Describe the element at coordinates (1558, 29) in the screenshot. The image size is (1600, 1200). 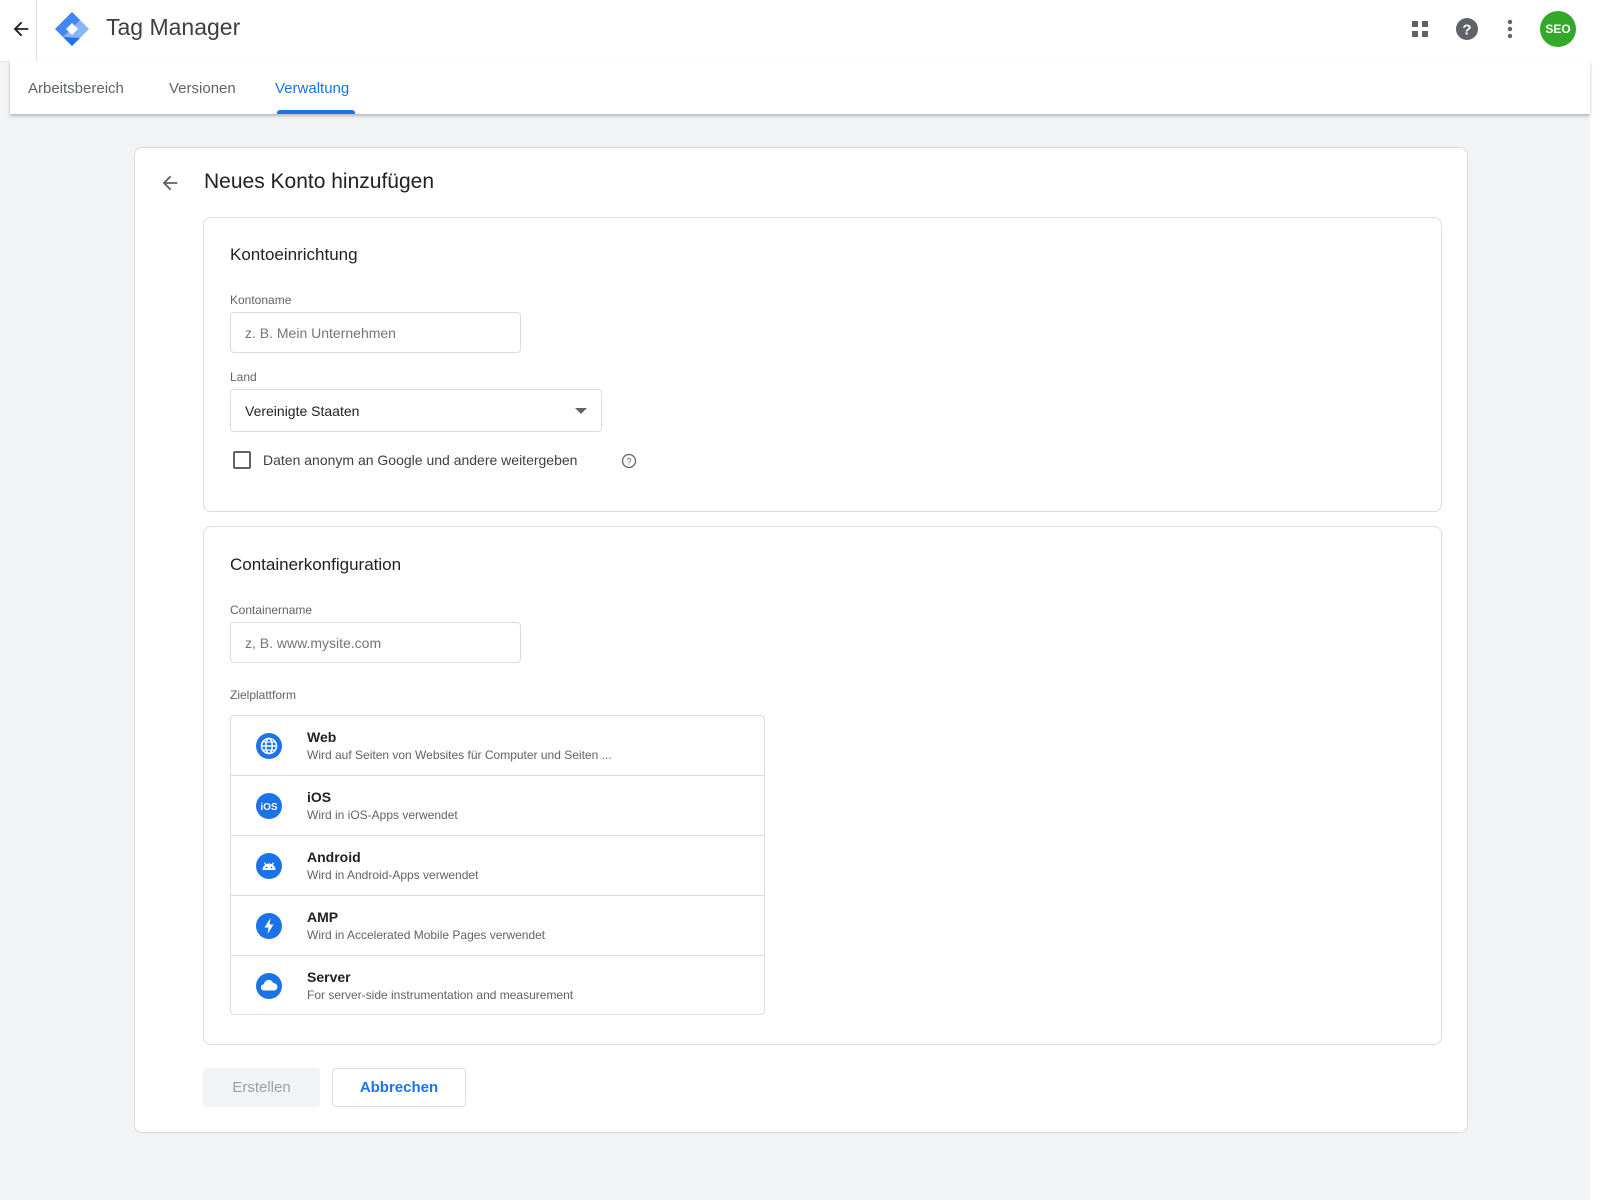
I see `avatar: SEO` at that location.